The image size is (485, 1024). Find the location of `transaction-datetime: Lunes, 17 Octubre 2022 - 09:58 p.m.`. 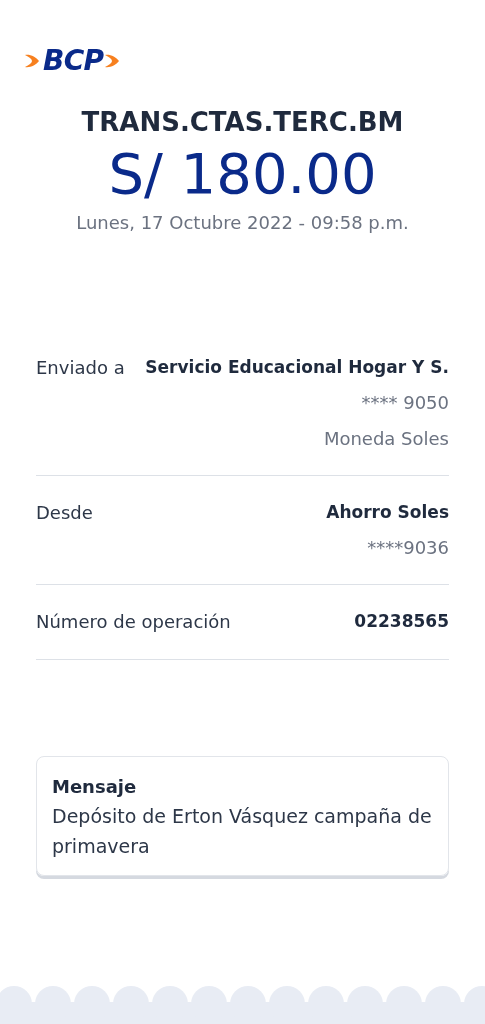

transaction-datetime: Lunes, 17 Octubre 2022 - 09:58 p.m. is located at coordinates (242, 223).